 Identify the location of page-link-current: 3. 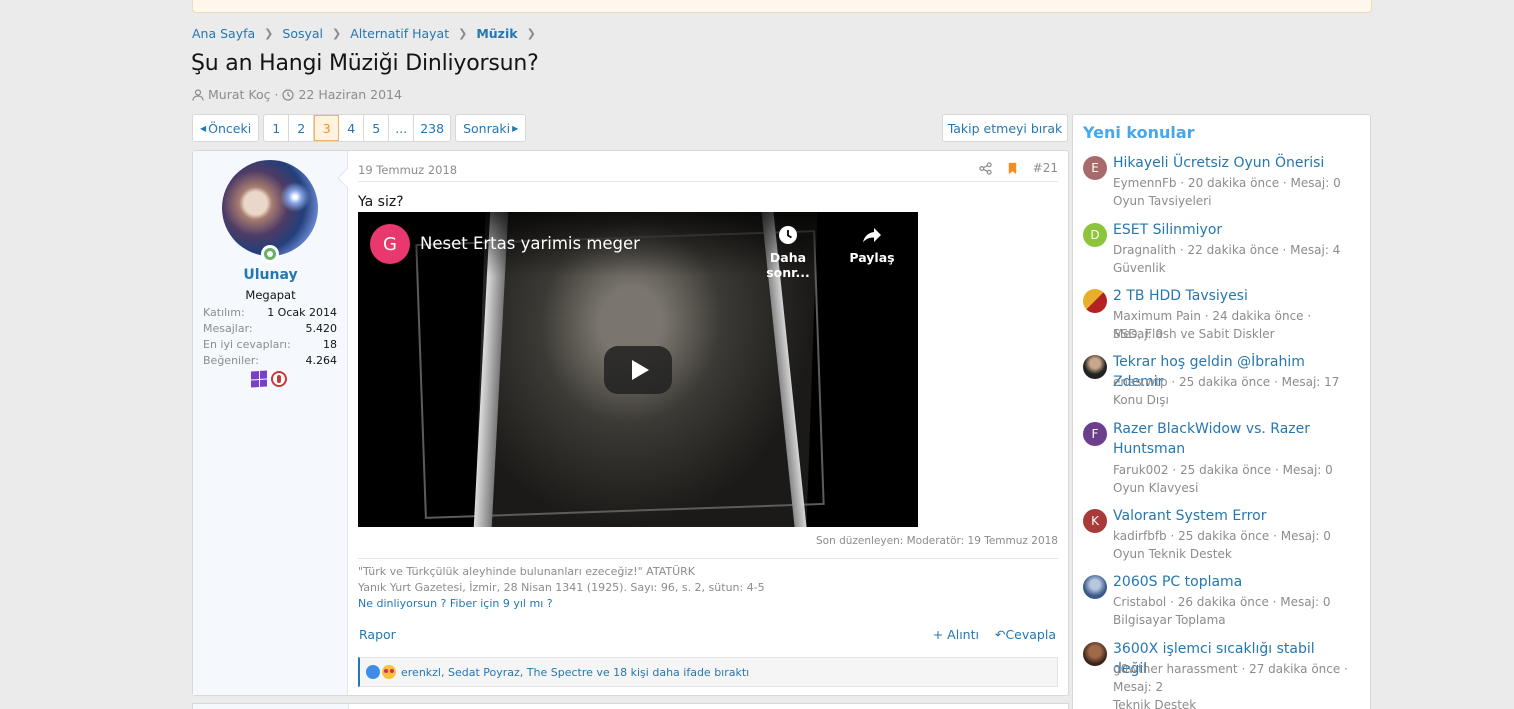
(327, 128).